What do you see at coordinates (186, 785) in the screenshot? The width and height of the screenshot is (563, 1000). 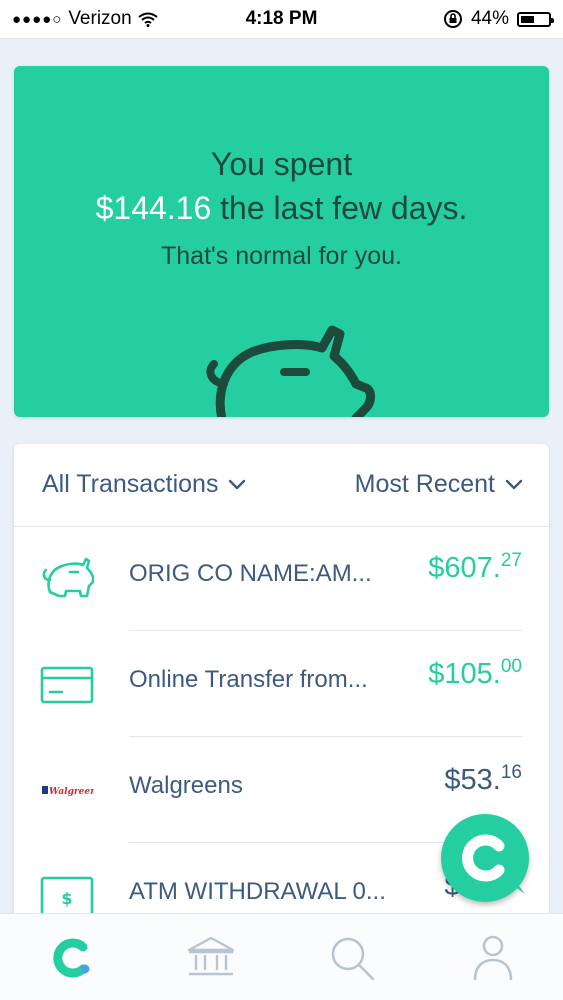 I see `transaction-name: Walgreens` at bounding box center [186, 785].